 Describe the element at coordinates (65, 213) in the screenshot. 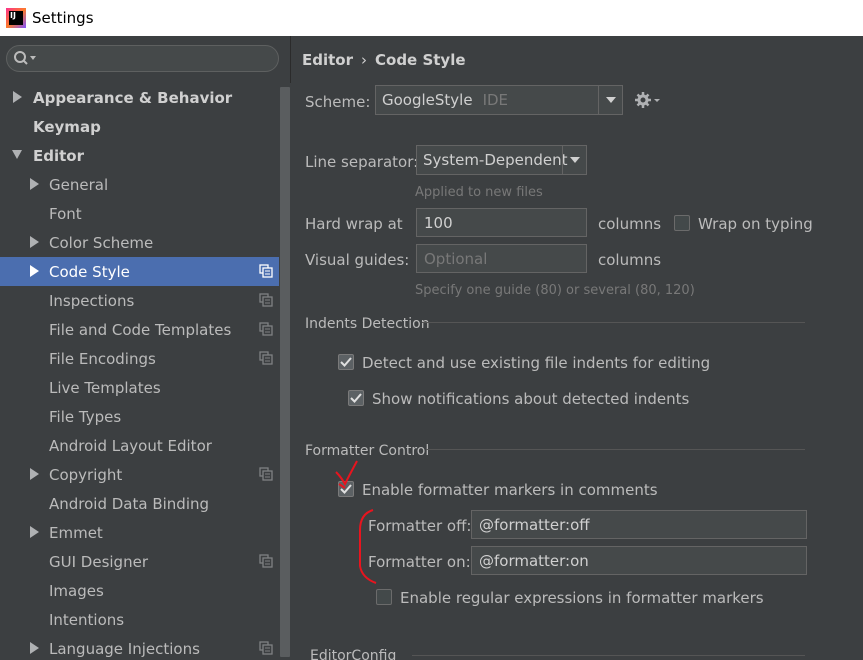

I see `sidebar-item-label: Font` at that location.